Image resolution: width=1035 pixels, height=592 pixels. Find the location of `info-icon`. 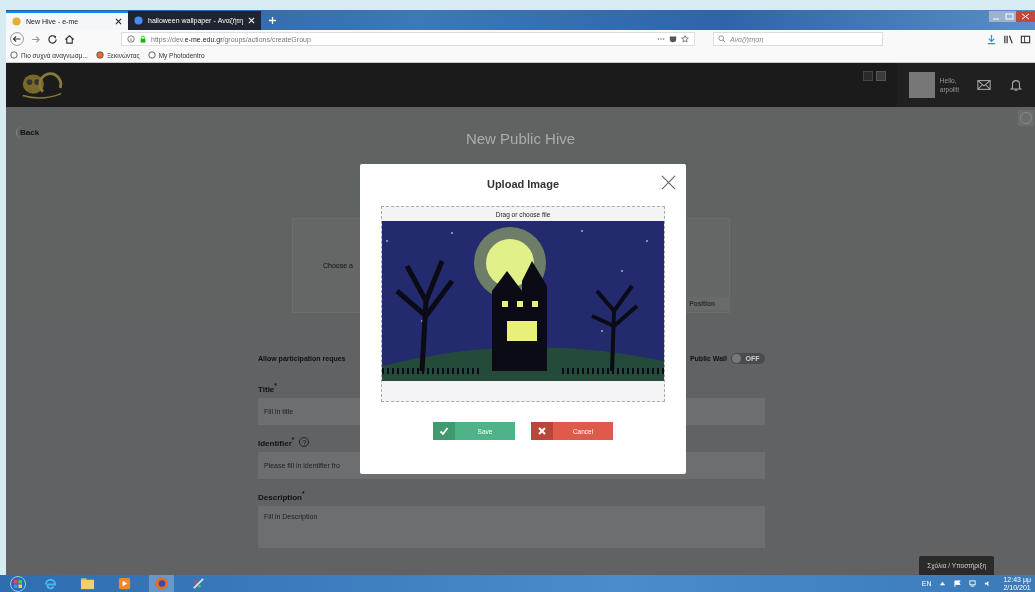

info-icon is located at coordinates (131, 39).